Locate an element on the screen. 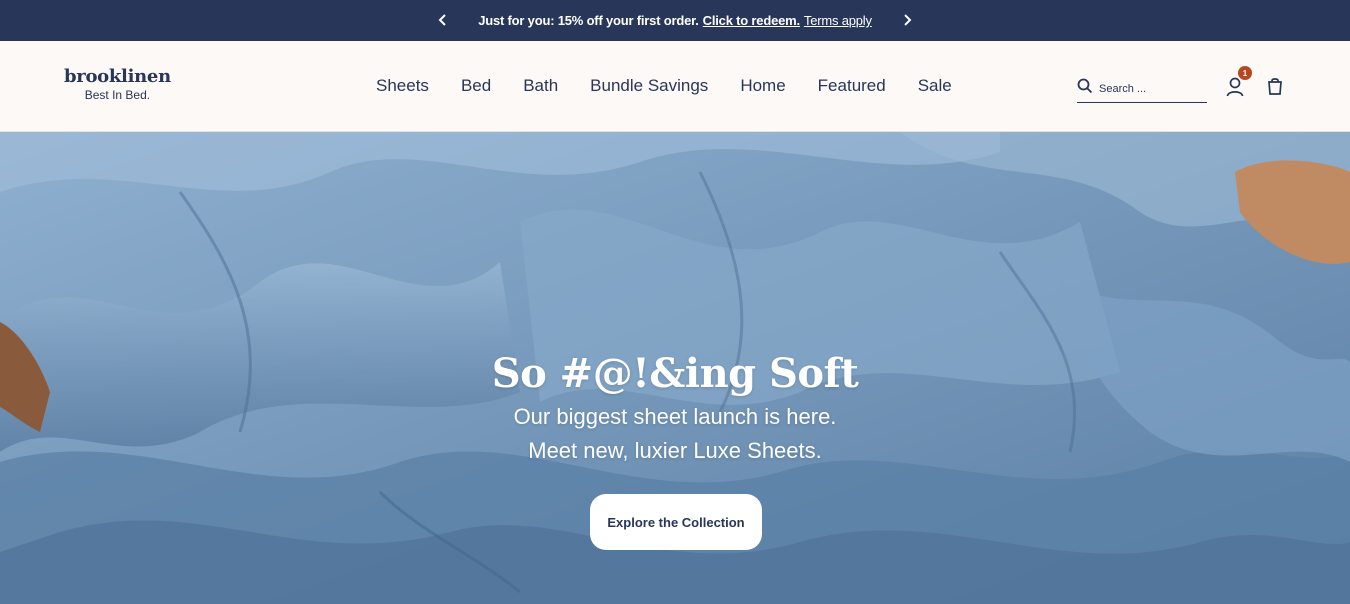  redeem-link: Click to redeem. is located at coordinates (751, 20).